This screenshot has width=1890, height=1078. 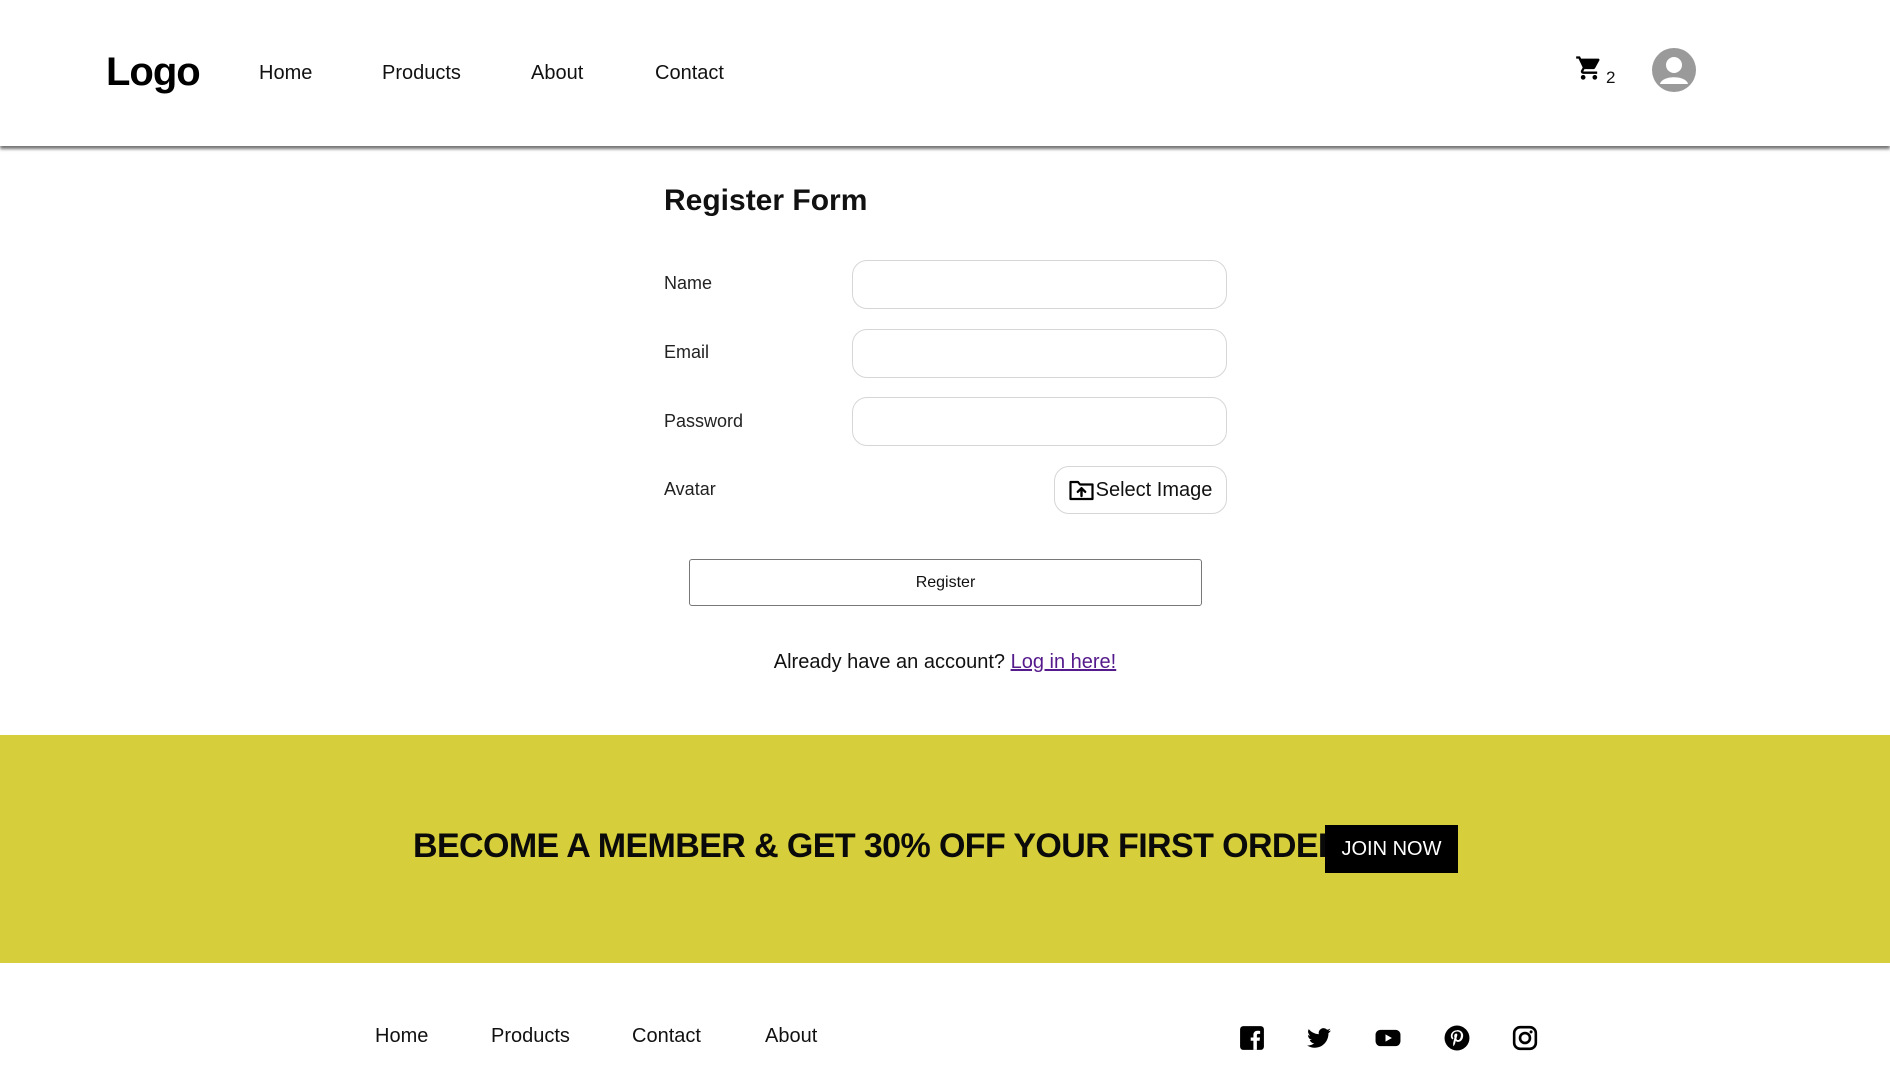 I want to click on password-label: Password, so click(x=704, y=421).